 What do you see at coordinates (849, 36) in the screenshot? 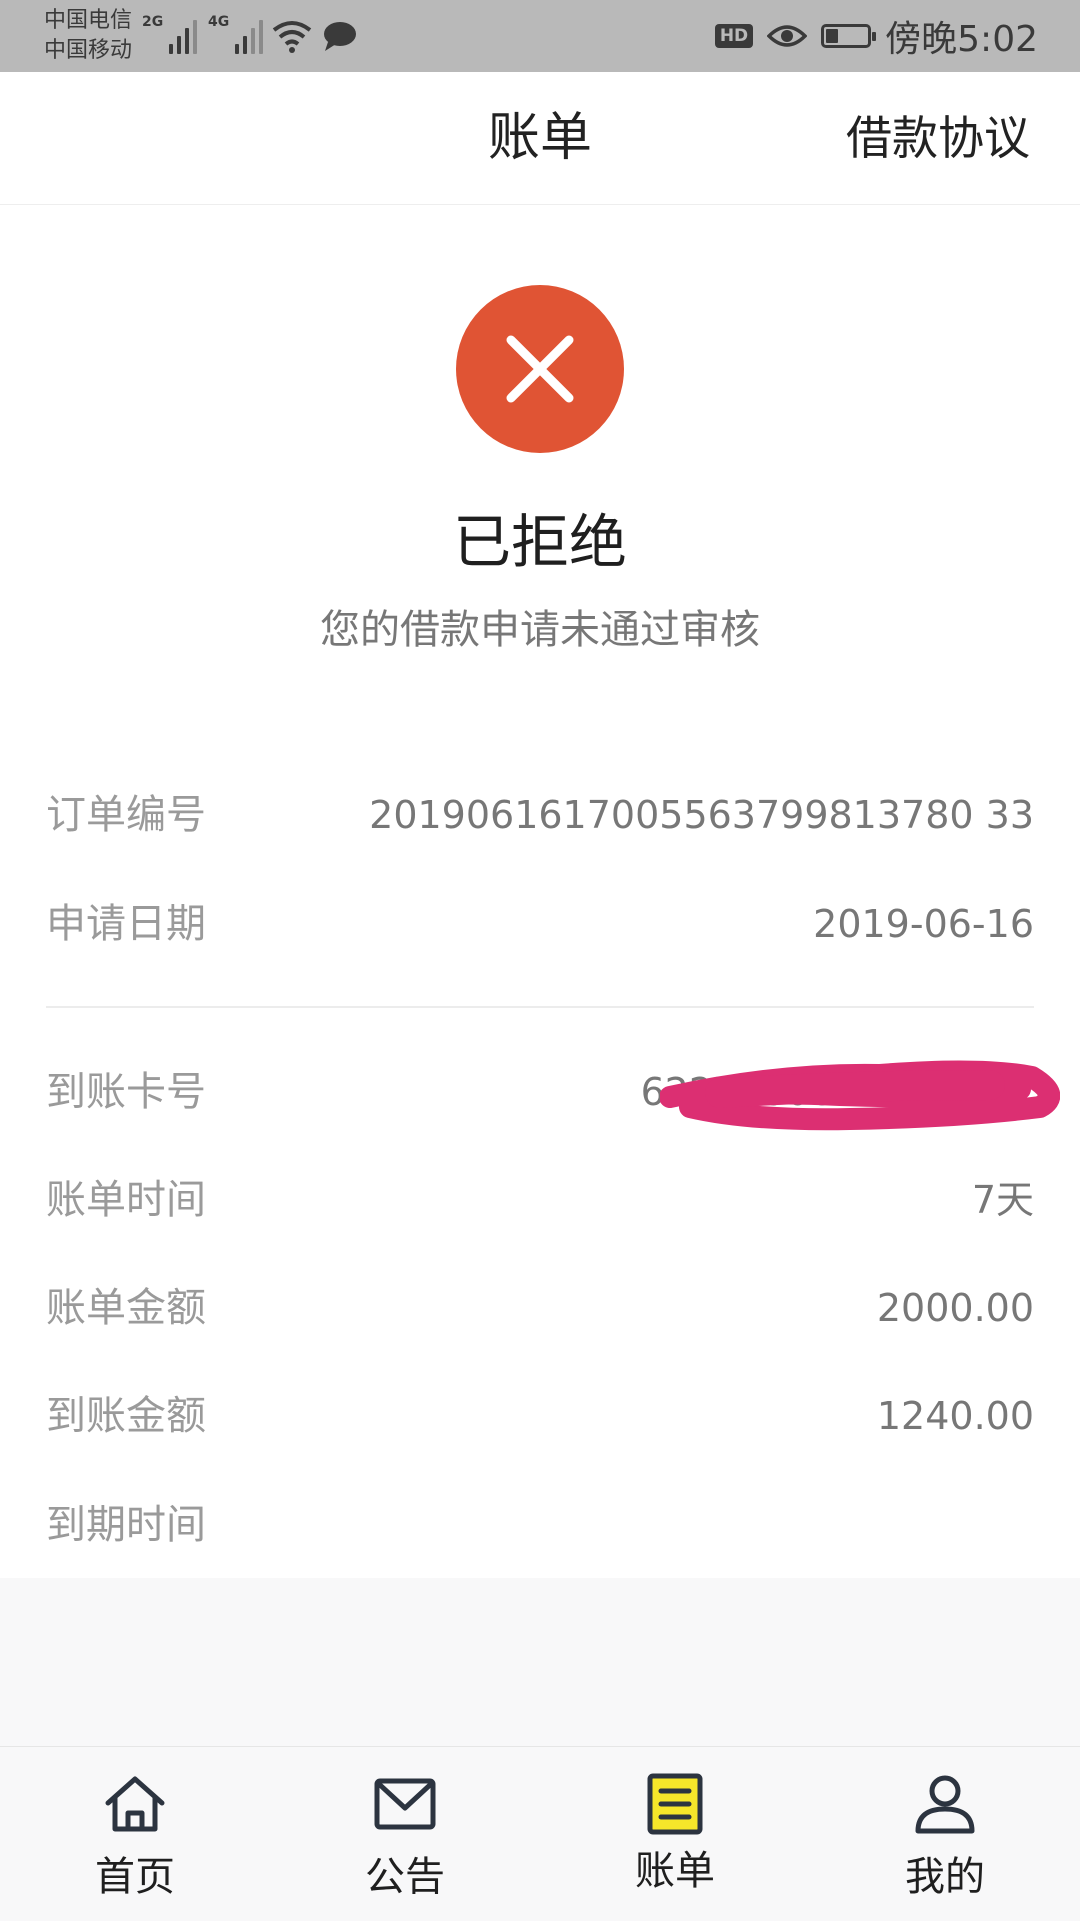
I see `battery-icon` at bounding box center [849, 36].